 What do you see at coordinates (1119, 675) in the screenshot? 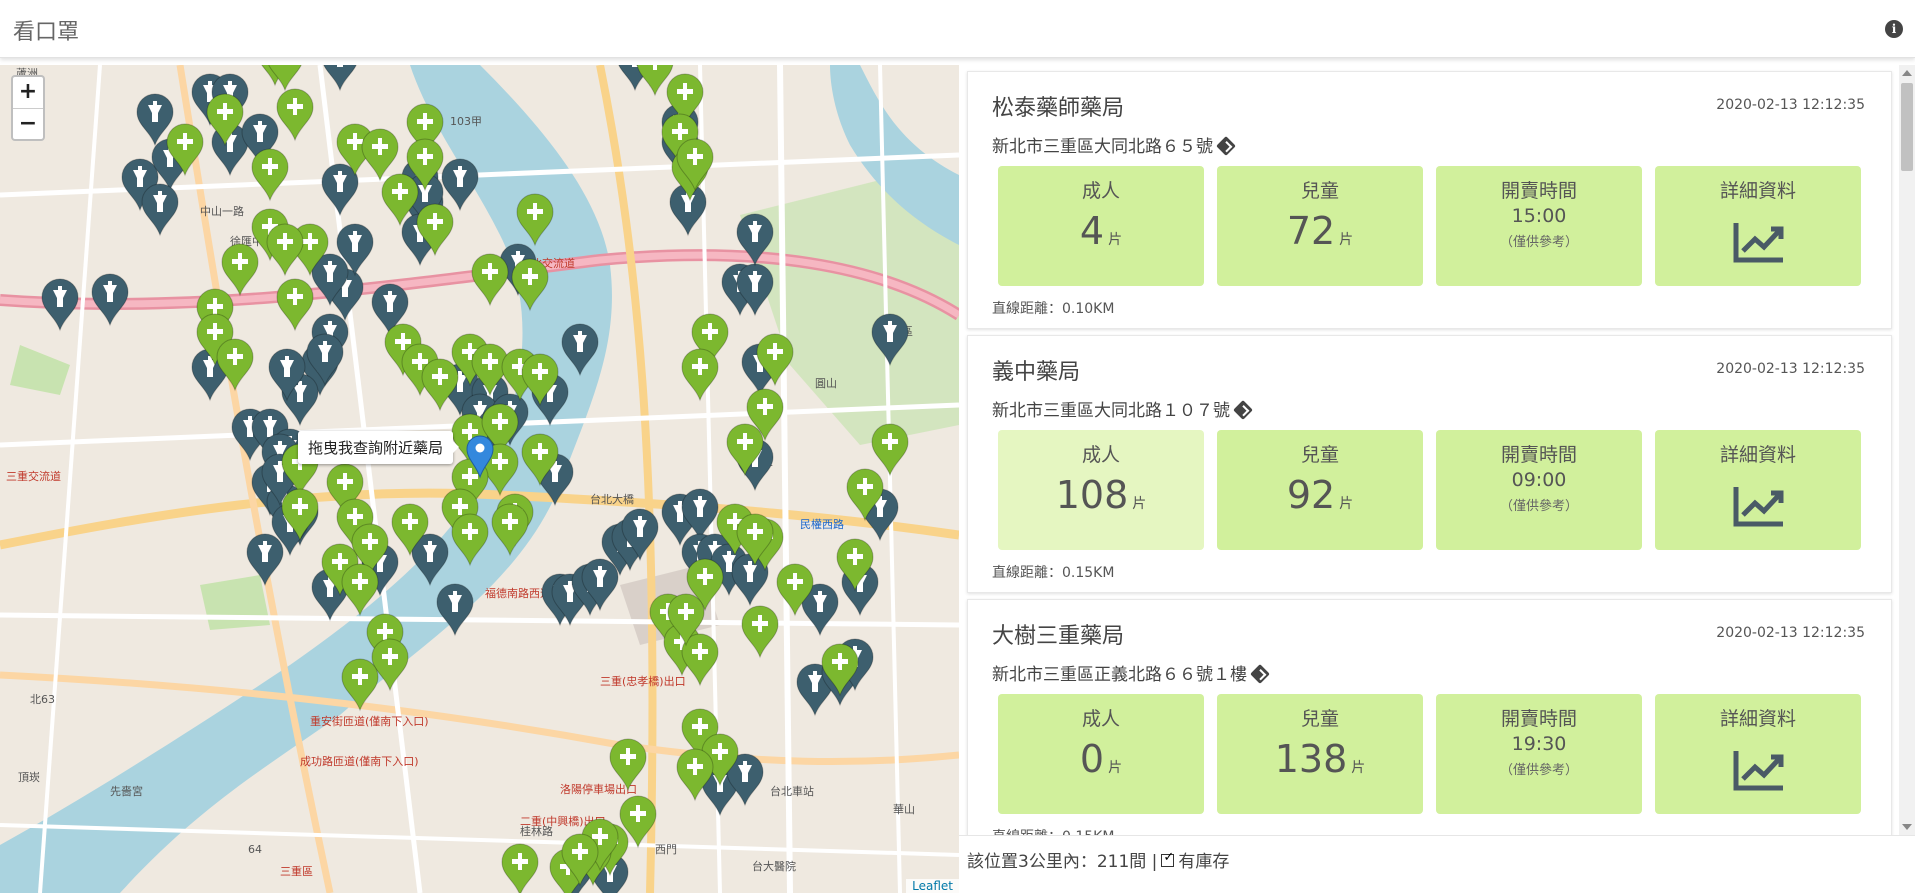
I see `address-text: 新北市三重區正義北路６６號１樓` at bounding box center [1119, 675].